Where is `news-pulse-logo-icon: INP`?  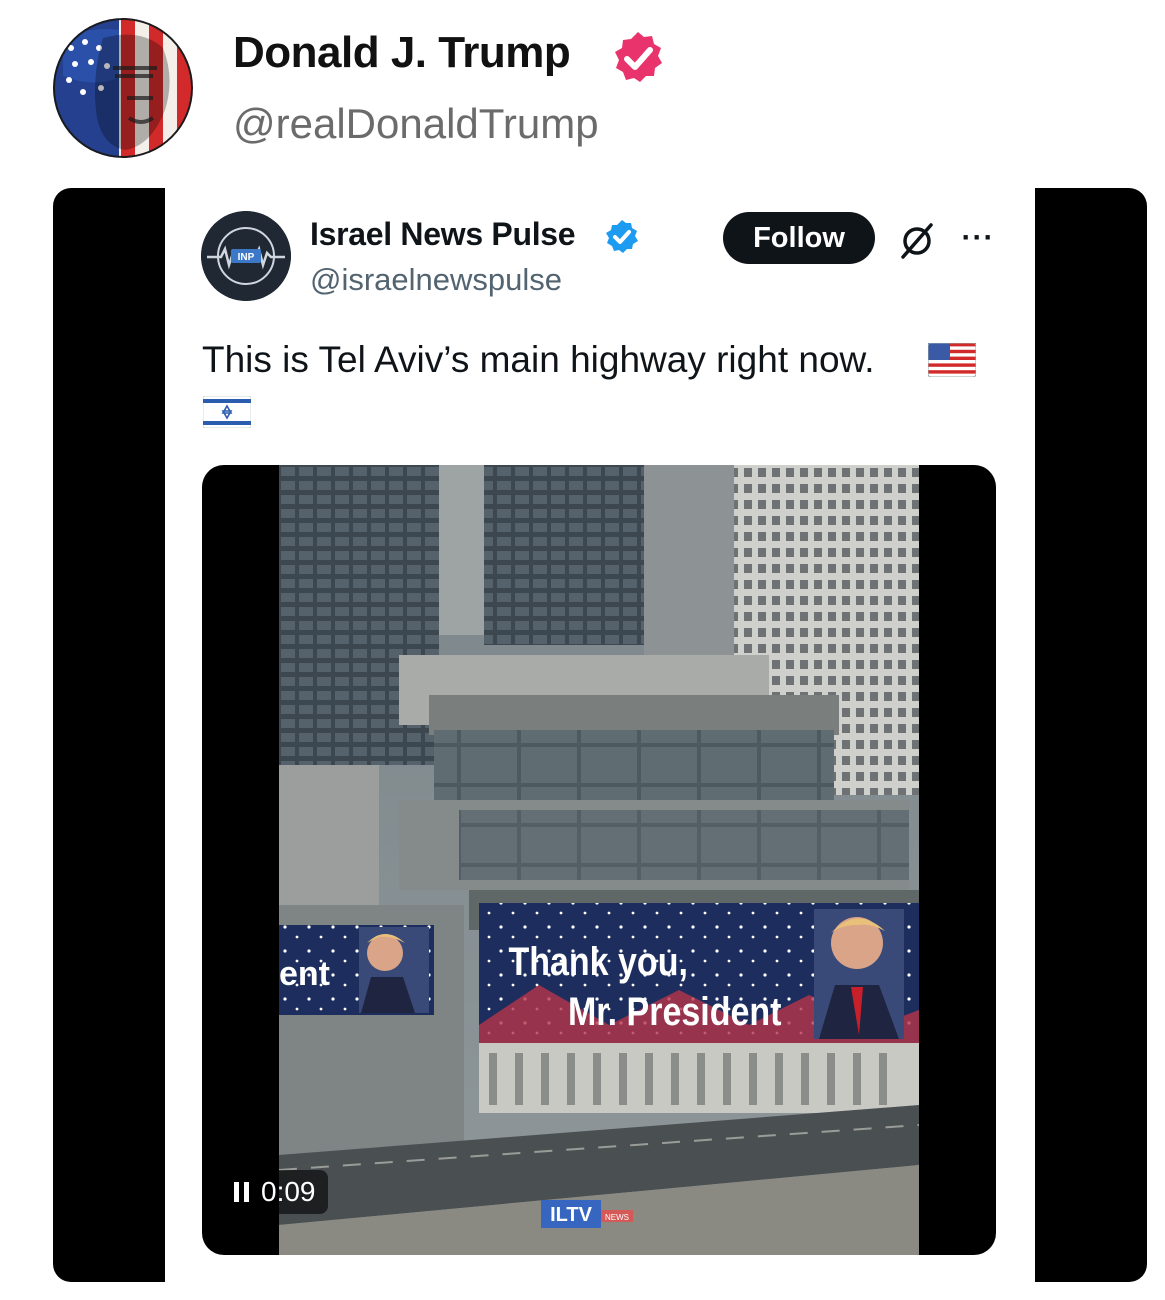
news-pulse-logo-icon: INP is located at coordinates (246, 256).